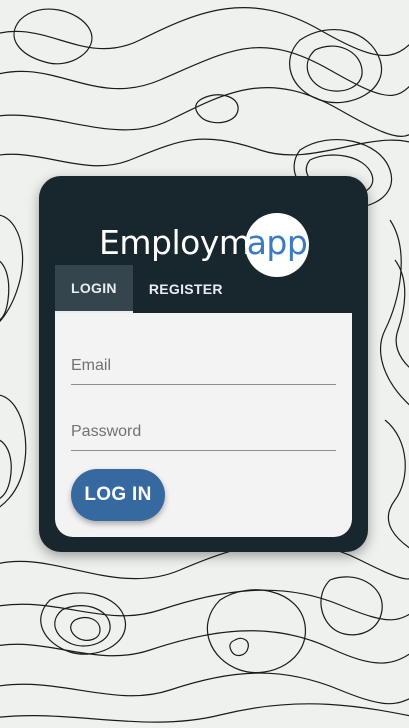 Image resolution: width=409 pixels, height=728 pixels. What do you see at coordinates (118, 495) in the screenshot?
I see `login-button: LOG IN` at bounding box center [118, 495].